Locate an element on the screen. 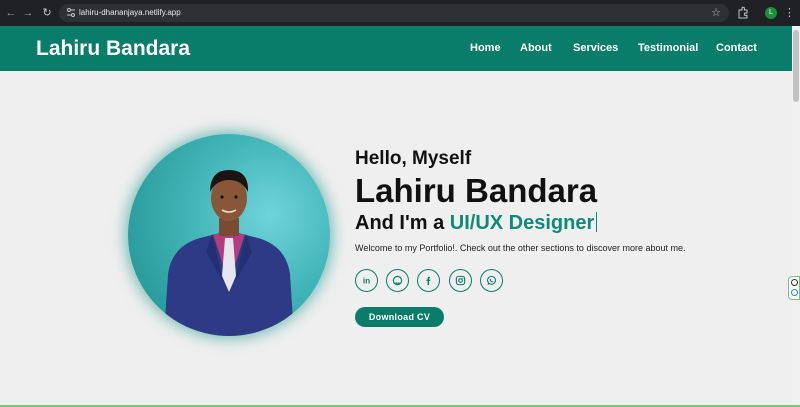 The height and width of the screenshot is (407, 800). svg-text: in is located at coordinates (366, 281).